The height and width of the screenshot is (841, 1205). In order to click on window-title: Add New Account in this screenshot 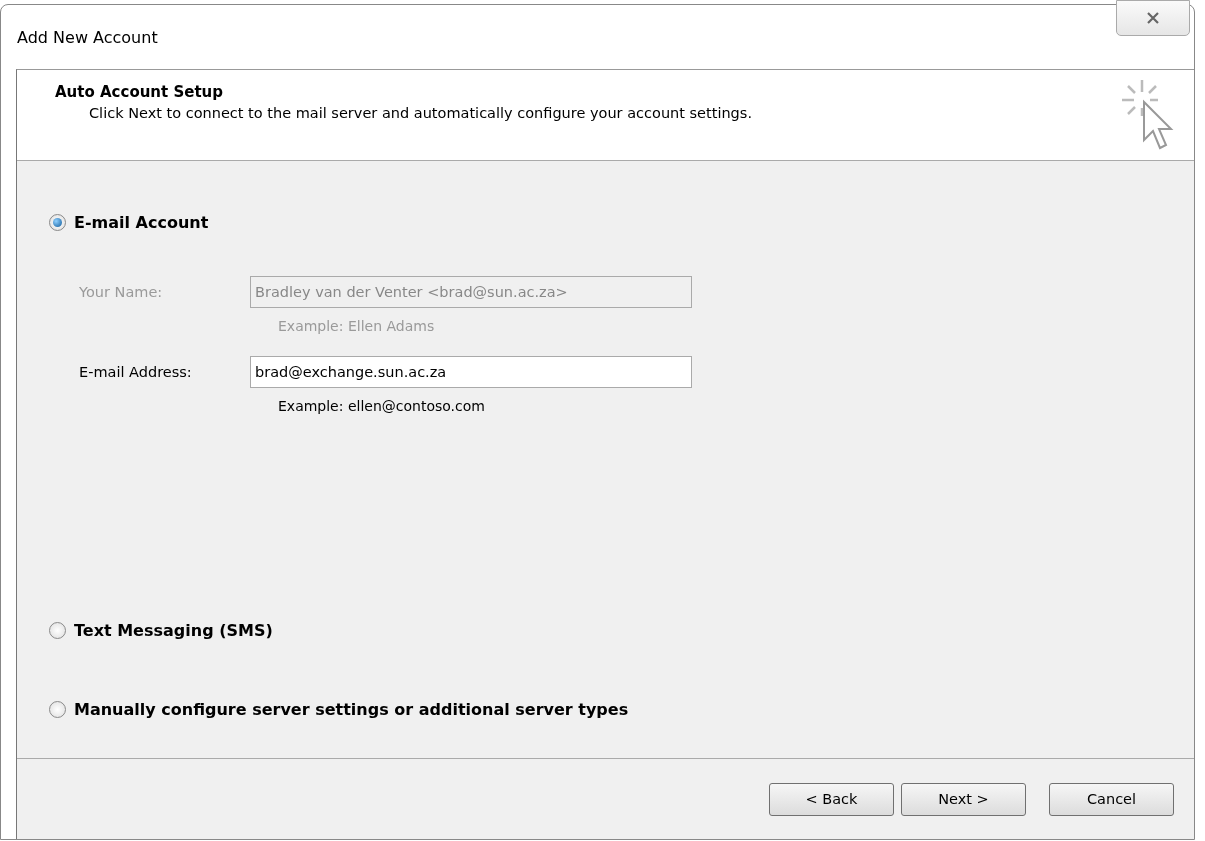, I will do `click(87, 37)`.